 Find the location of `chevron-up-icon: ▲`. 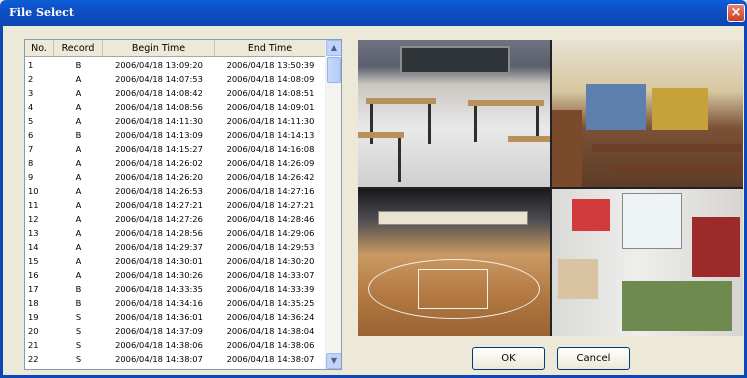

chevron-up-icon: ▲ is located at coordinates (334, 47).